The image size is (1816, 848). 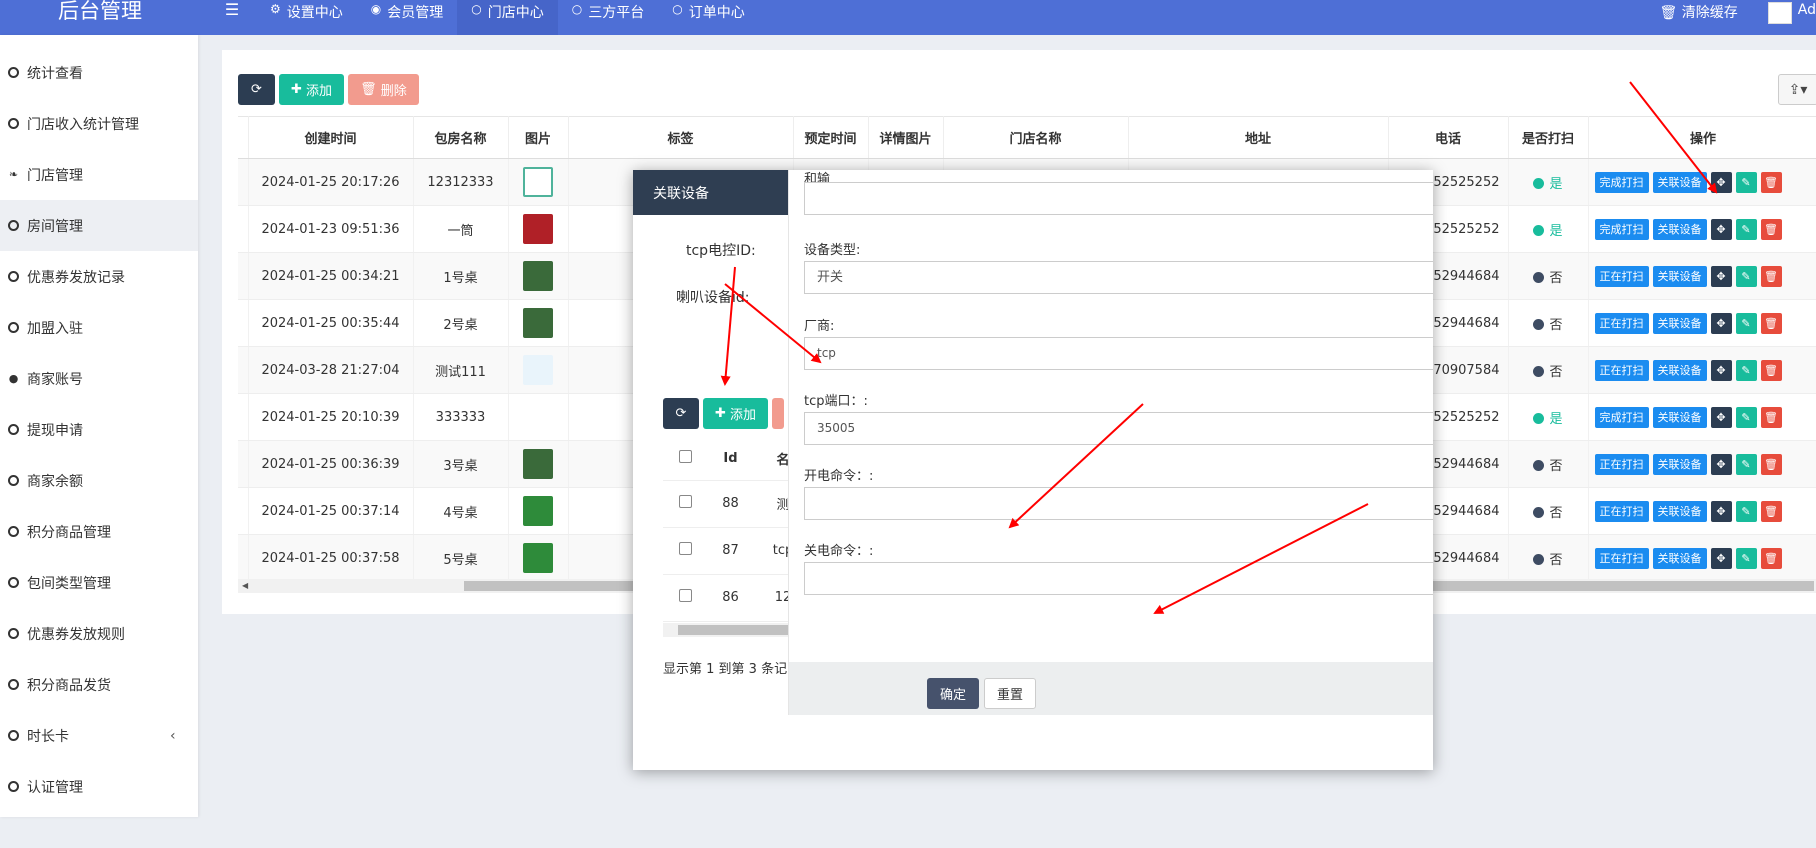 What do you see at coordinates (708, 17) in the screenshot?
I see `nav-orders: ○ 订单中心` at bounding box center [708, 17].